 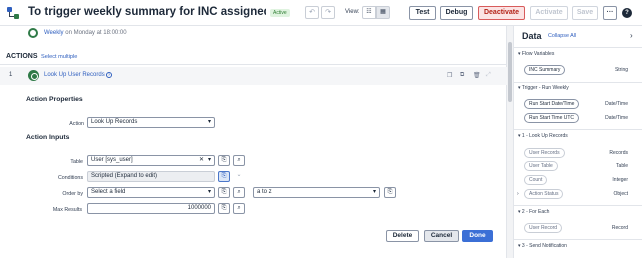 What do you see at coordinates (456, 13) in the screenshot?
I see `debug-button: Debug` at bounding box center [456, 13].